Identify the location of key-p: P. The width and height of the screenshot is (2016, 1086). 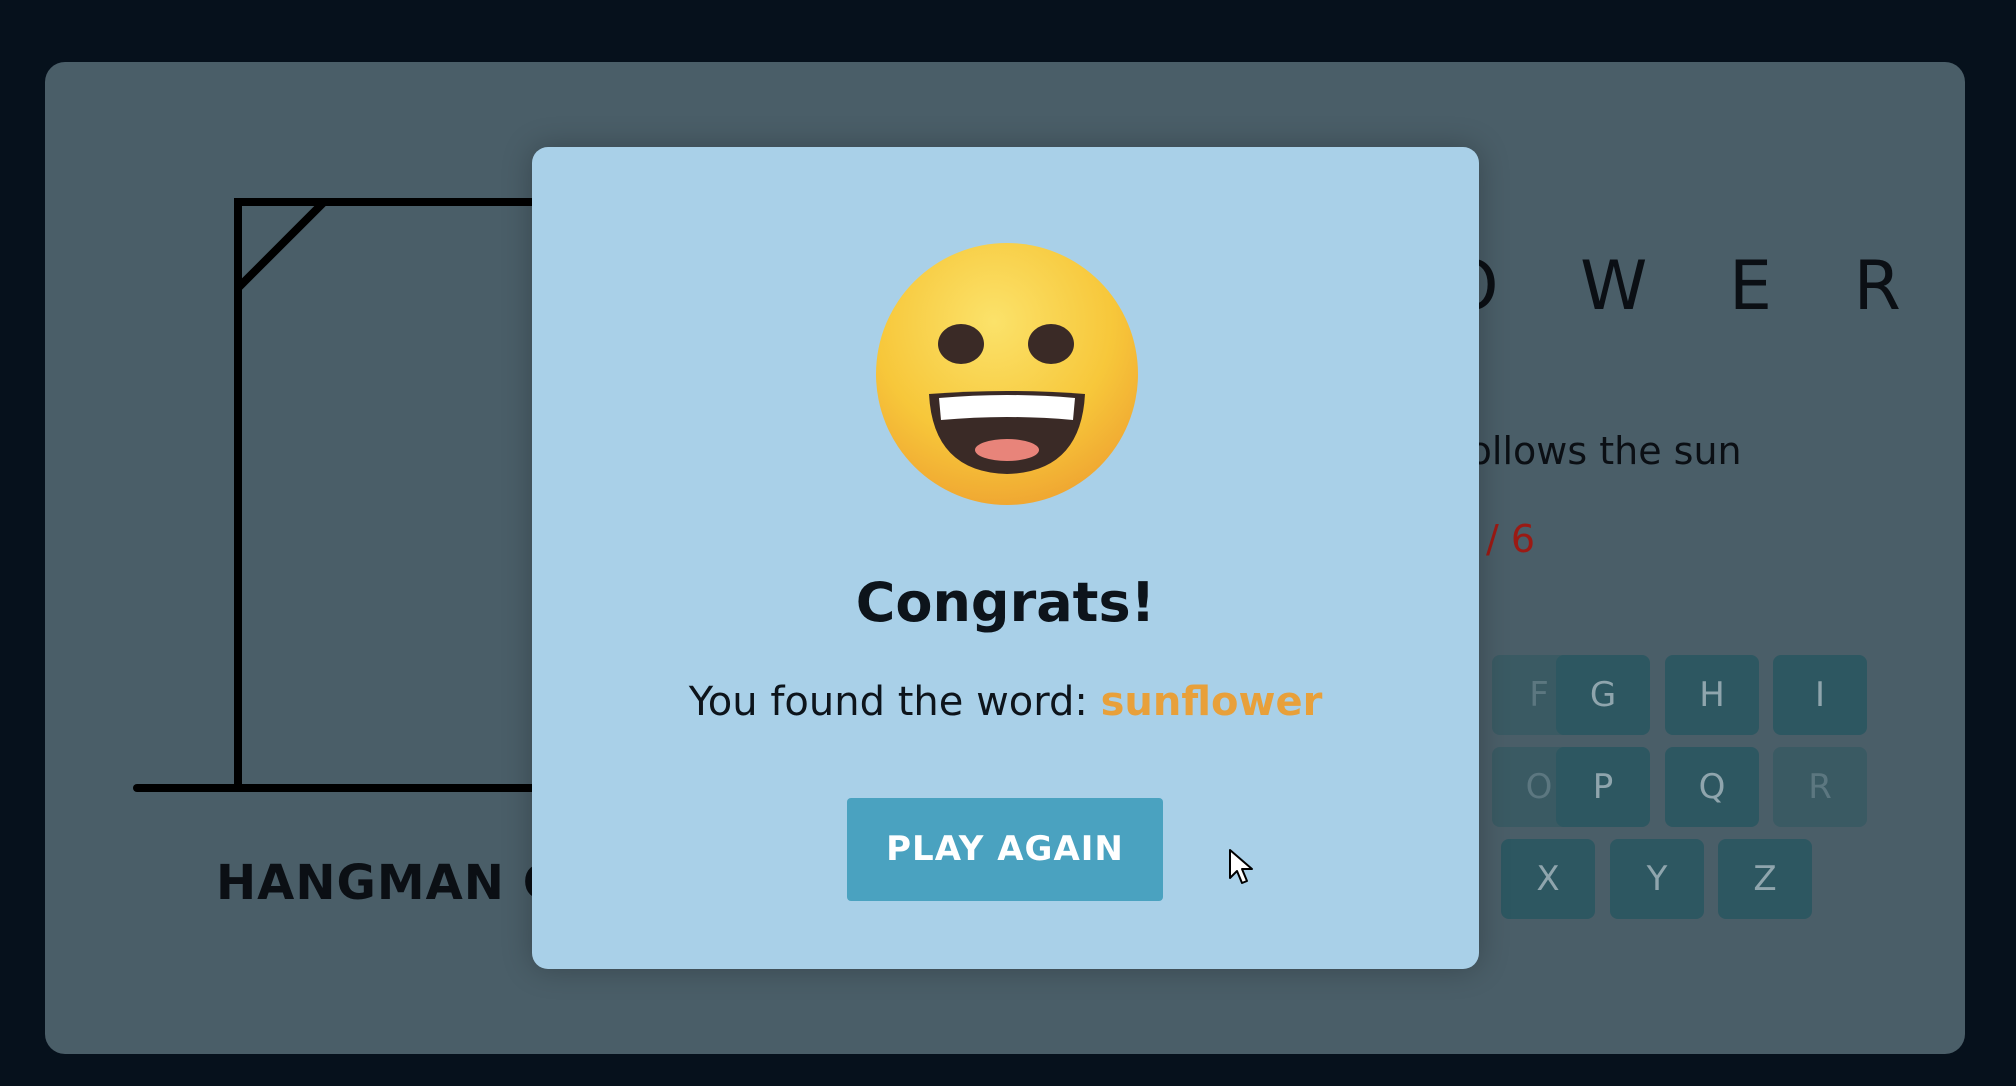
(1603, 787).